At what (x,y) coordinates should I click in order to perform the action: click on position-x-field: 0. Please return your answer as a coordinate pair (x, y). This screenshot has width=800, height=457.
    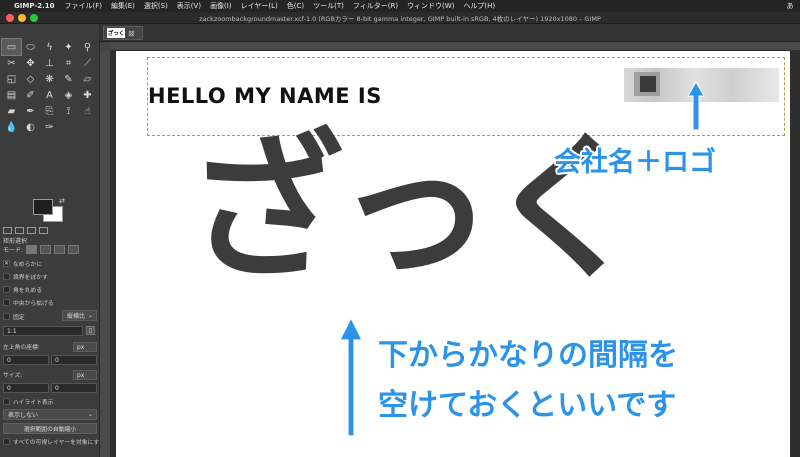
    Looking at the image, I should click on (26, 360).